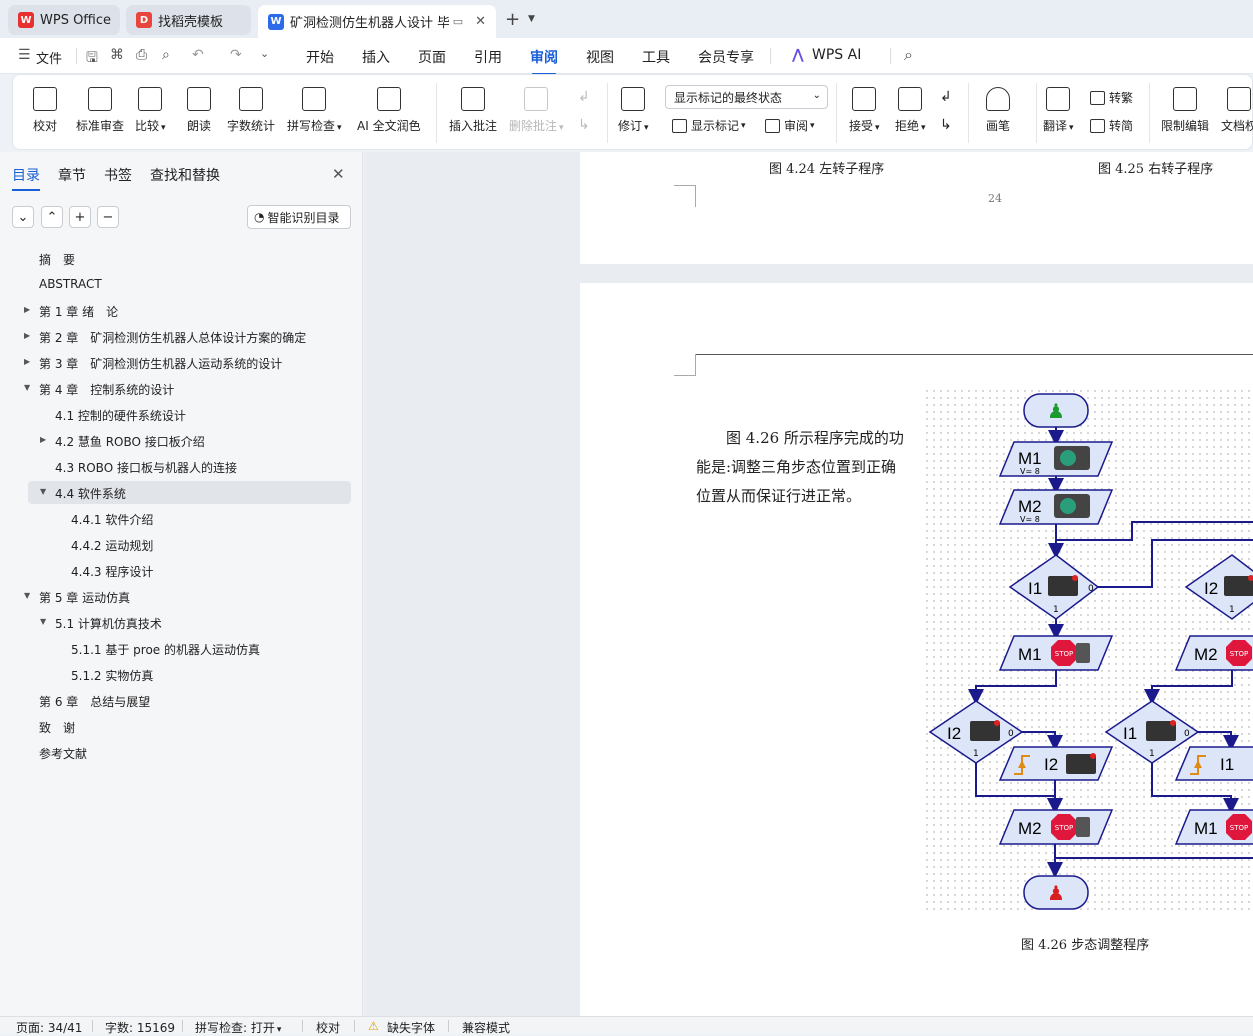 This screenshot has height=1036, width=1253. What do you see at coordinates (1111, 97) in the screenshot?
I see `to-traditional-button: 转繁` at bounding box center [1111, 97].